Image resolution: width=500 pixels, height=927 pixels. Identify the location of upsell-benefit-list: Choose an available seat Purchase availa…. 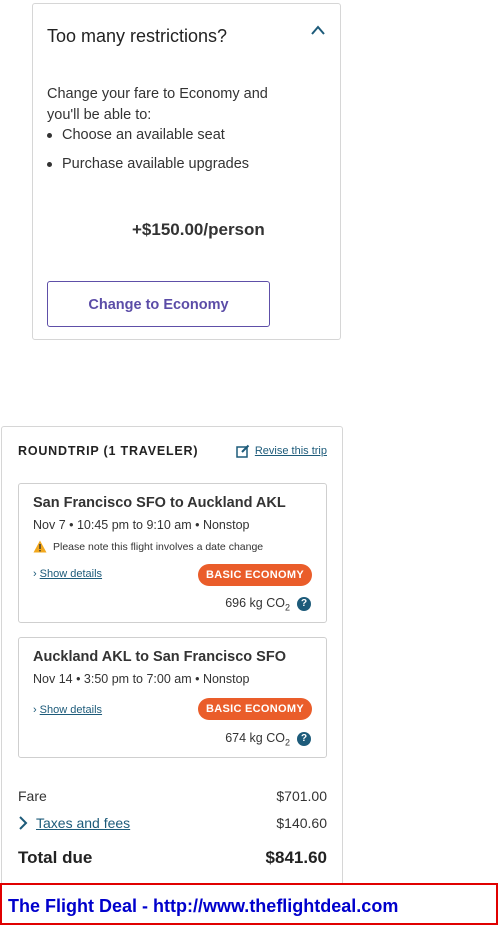
(148, 154).